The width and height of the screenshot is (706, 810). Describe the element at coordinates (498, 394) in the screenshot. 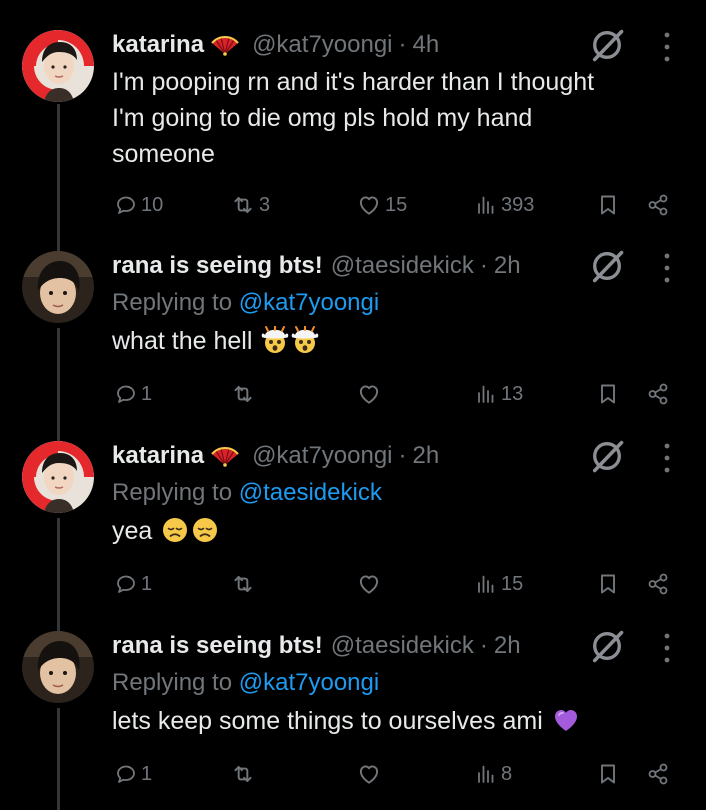

I see `views-button: 13` at that location.